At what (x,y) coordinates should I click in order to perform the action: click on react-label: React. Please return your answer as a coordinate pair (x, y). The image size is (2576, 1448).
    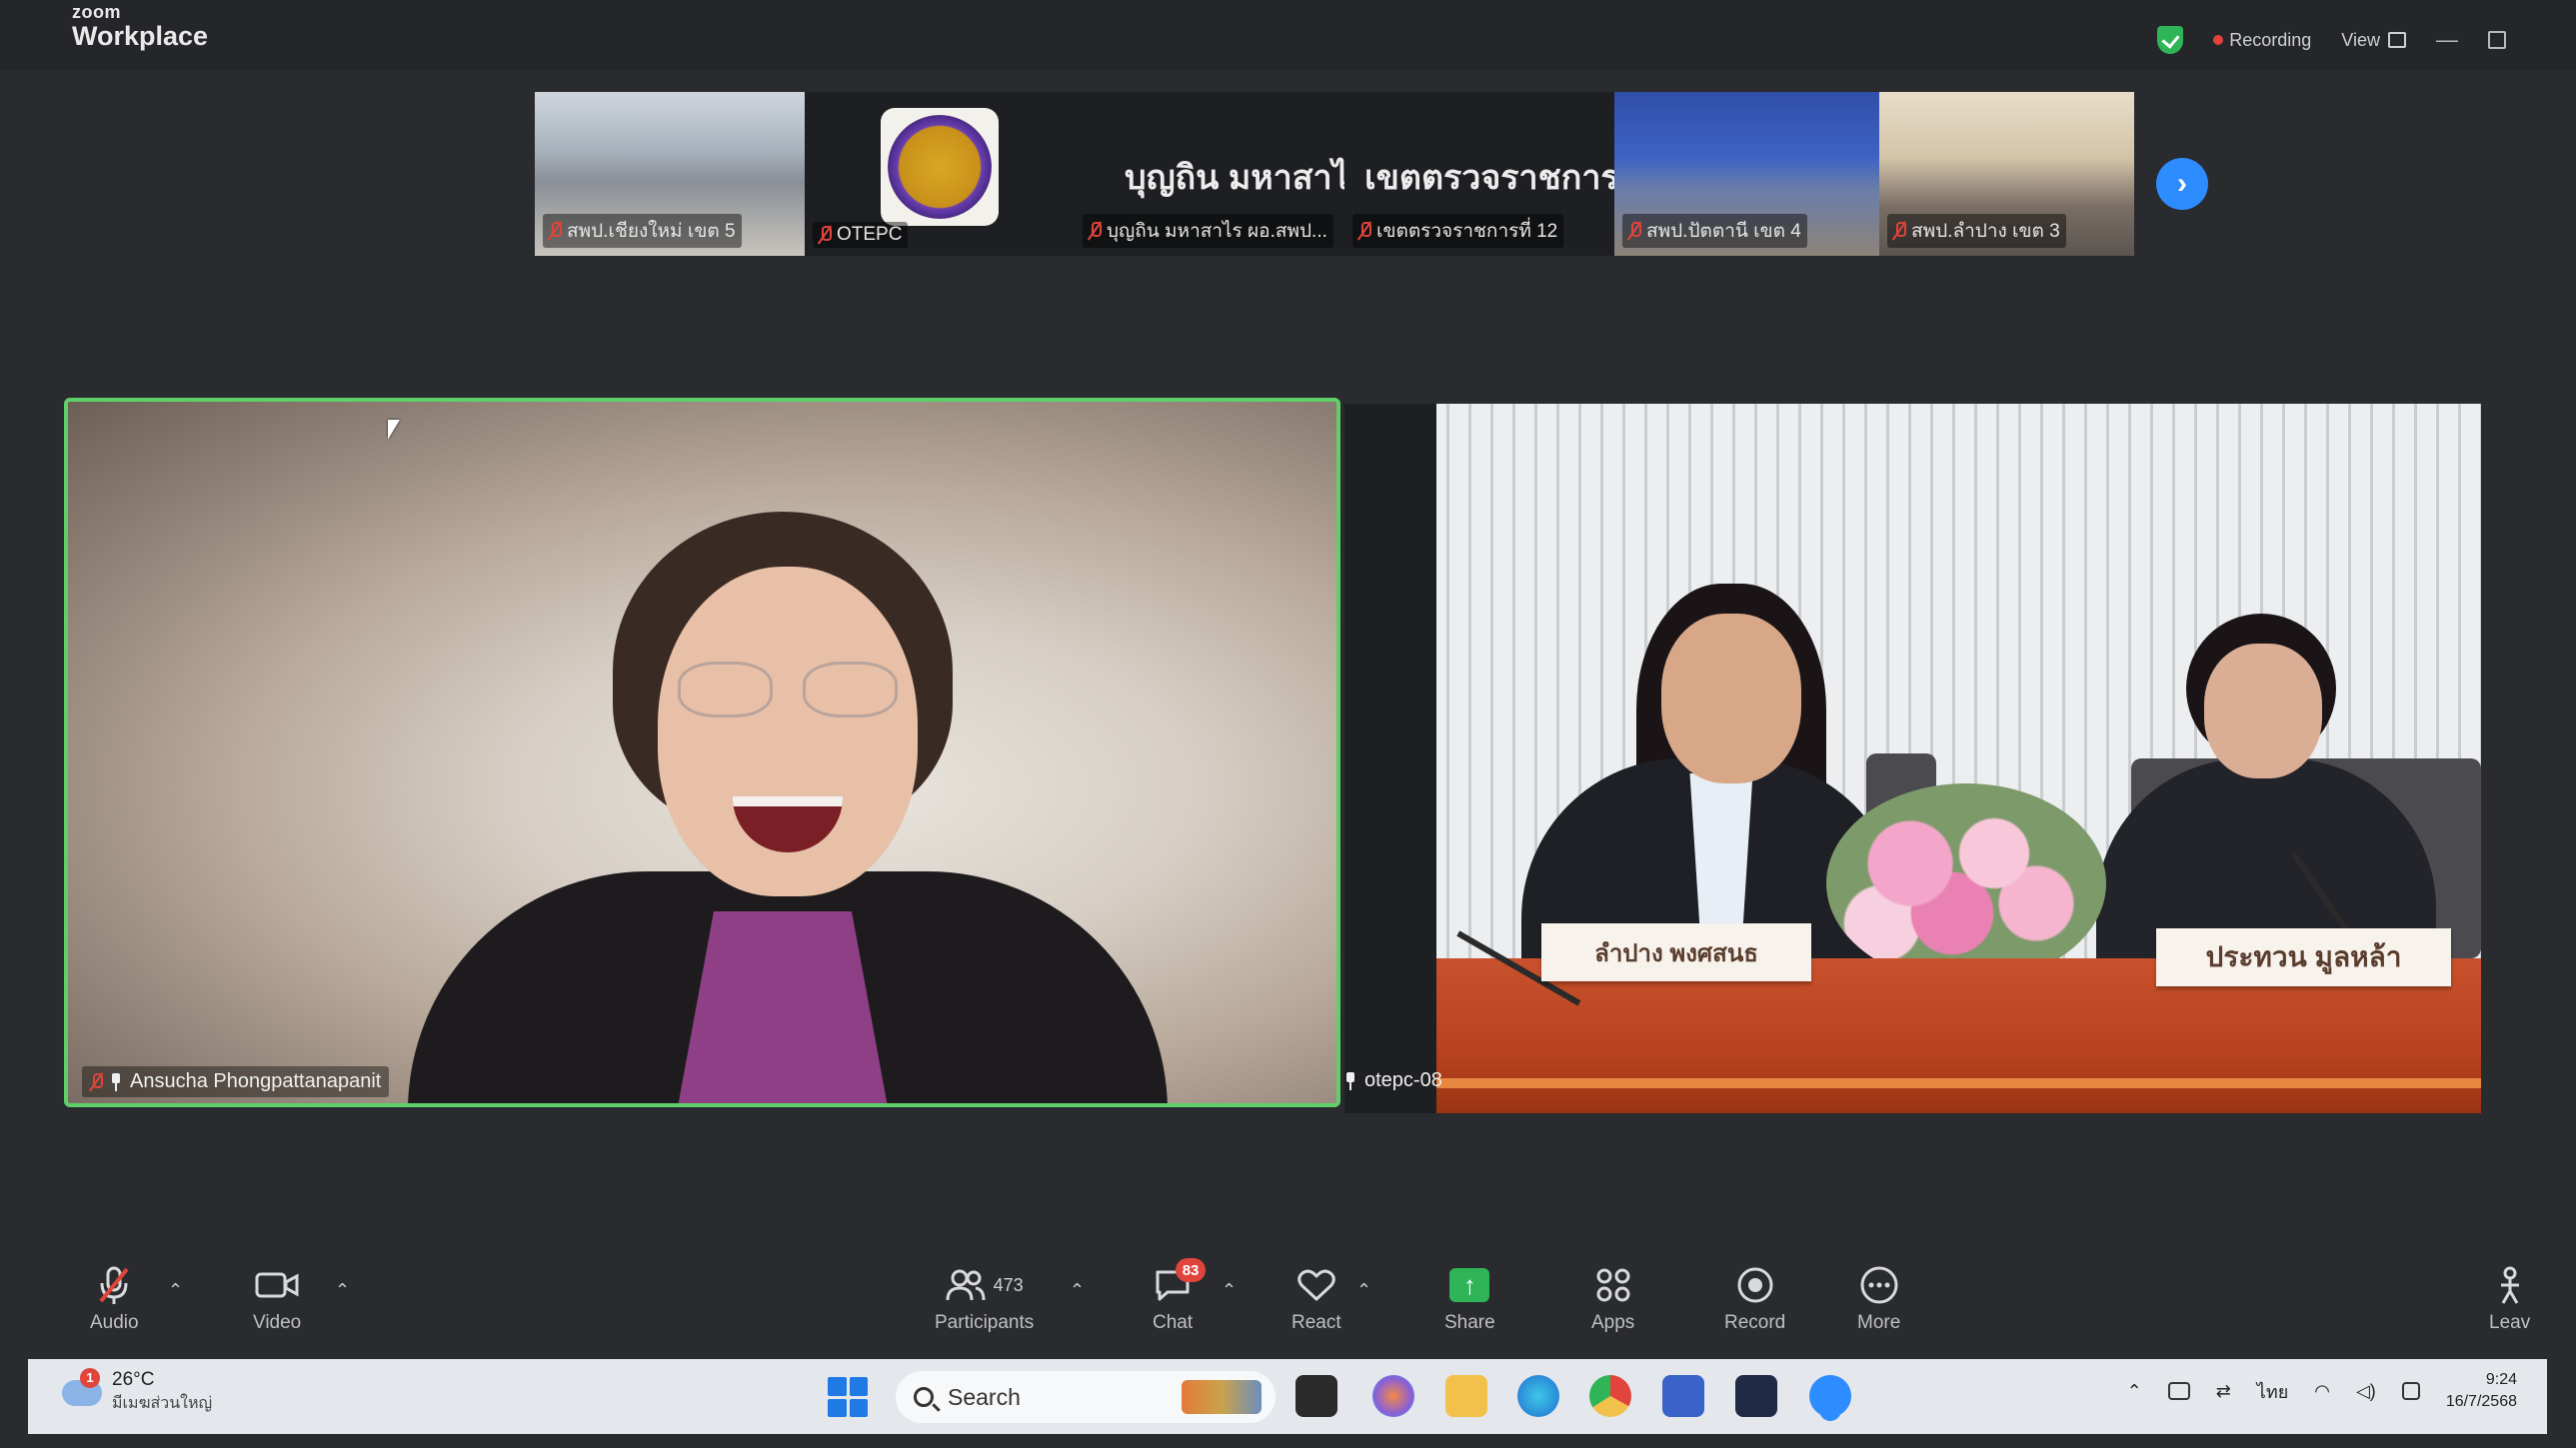
    Looking at the image, I should click on (1316, 1322).